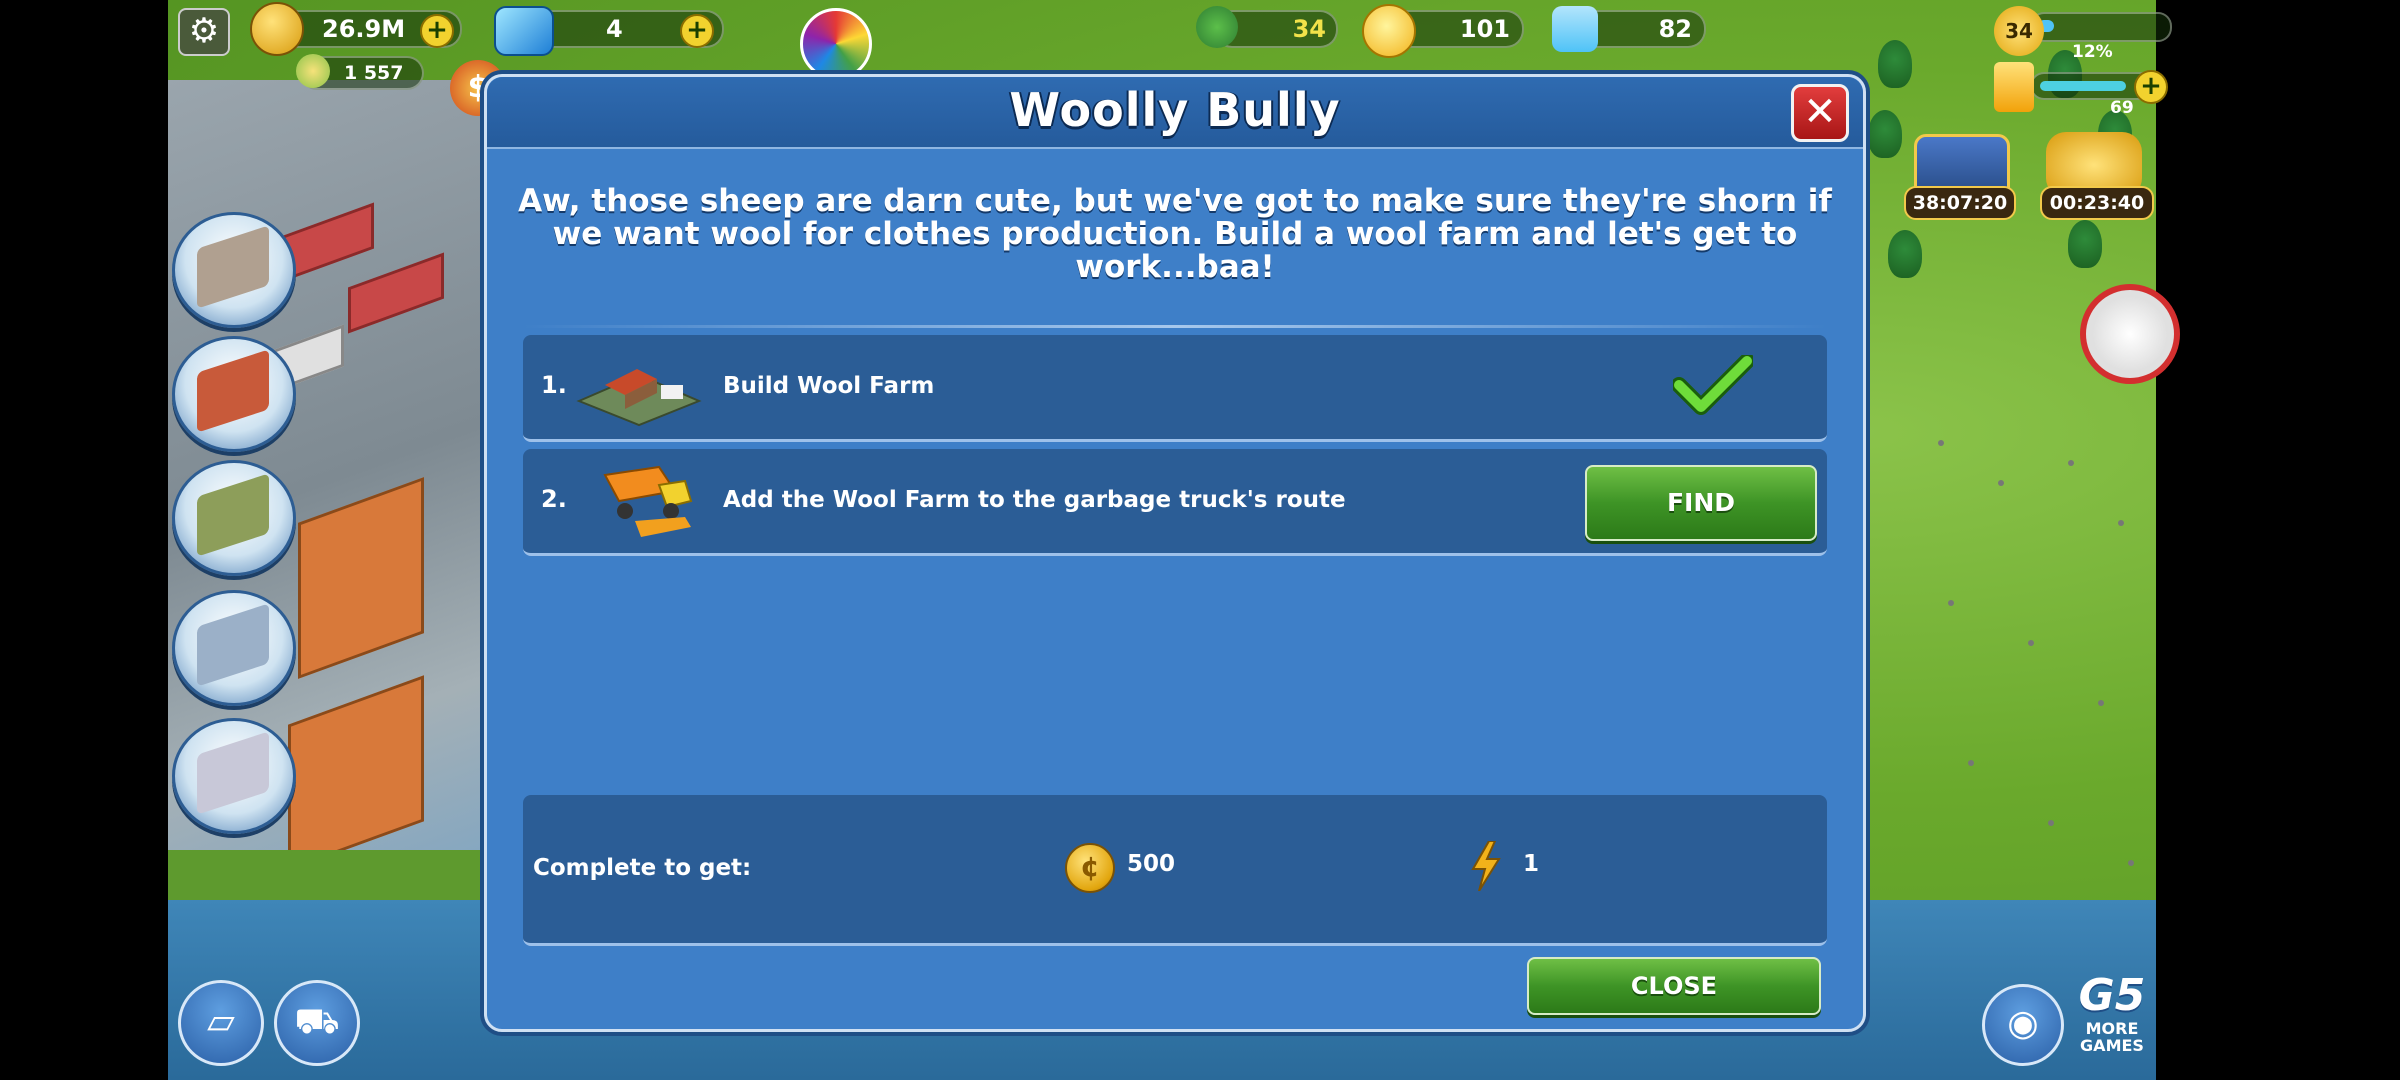  What do you see at coordinates (1175, 388) in the screenshot?
I see `task-row: 1. Build Wool Farm` at bounding box center [1175, 388].